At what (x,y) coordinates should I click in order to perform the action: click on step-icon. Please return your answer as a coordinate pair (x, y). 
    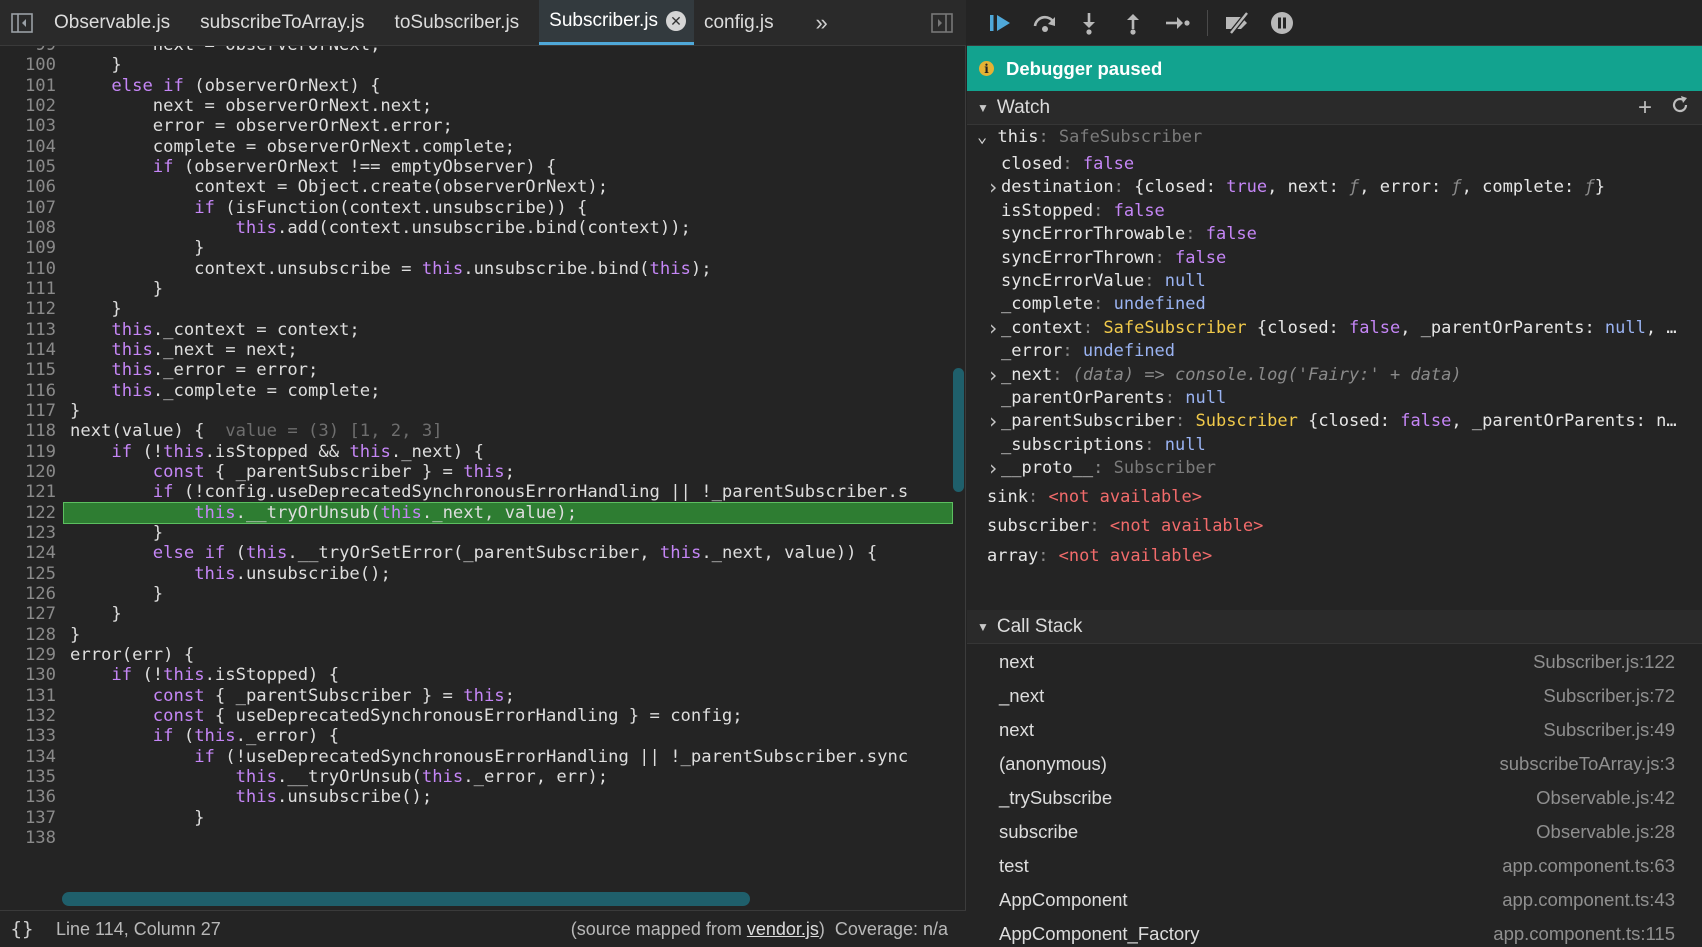
    Looking at the image, I should click on (1177, 23).